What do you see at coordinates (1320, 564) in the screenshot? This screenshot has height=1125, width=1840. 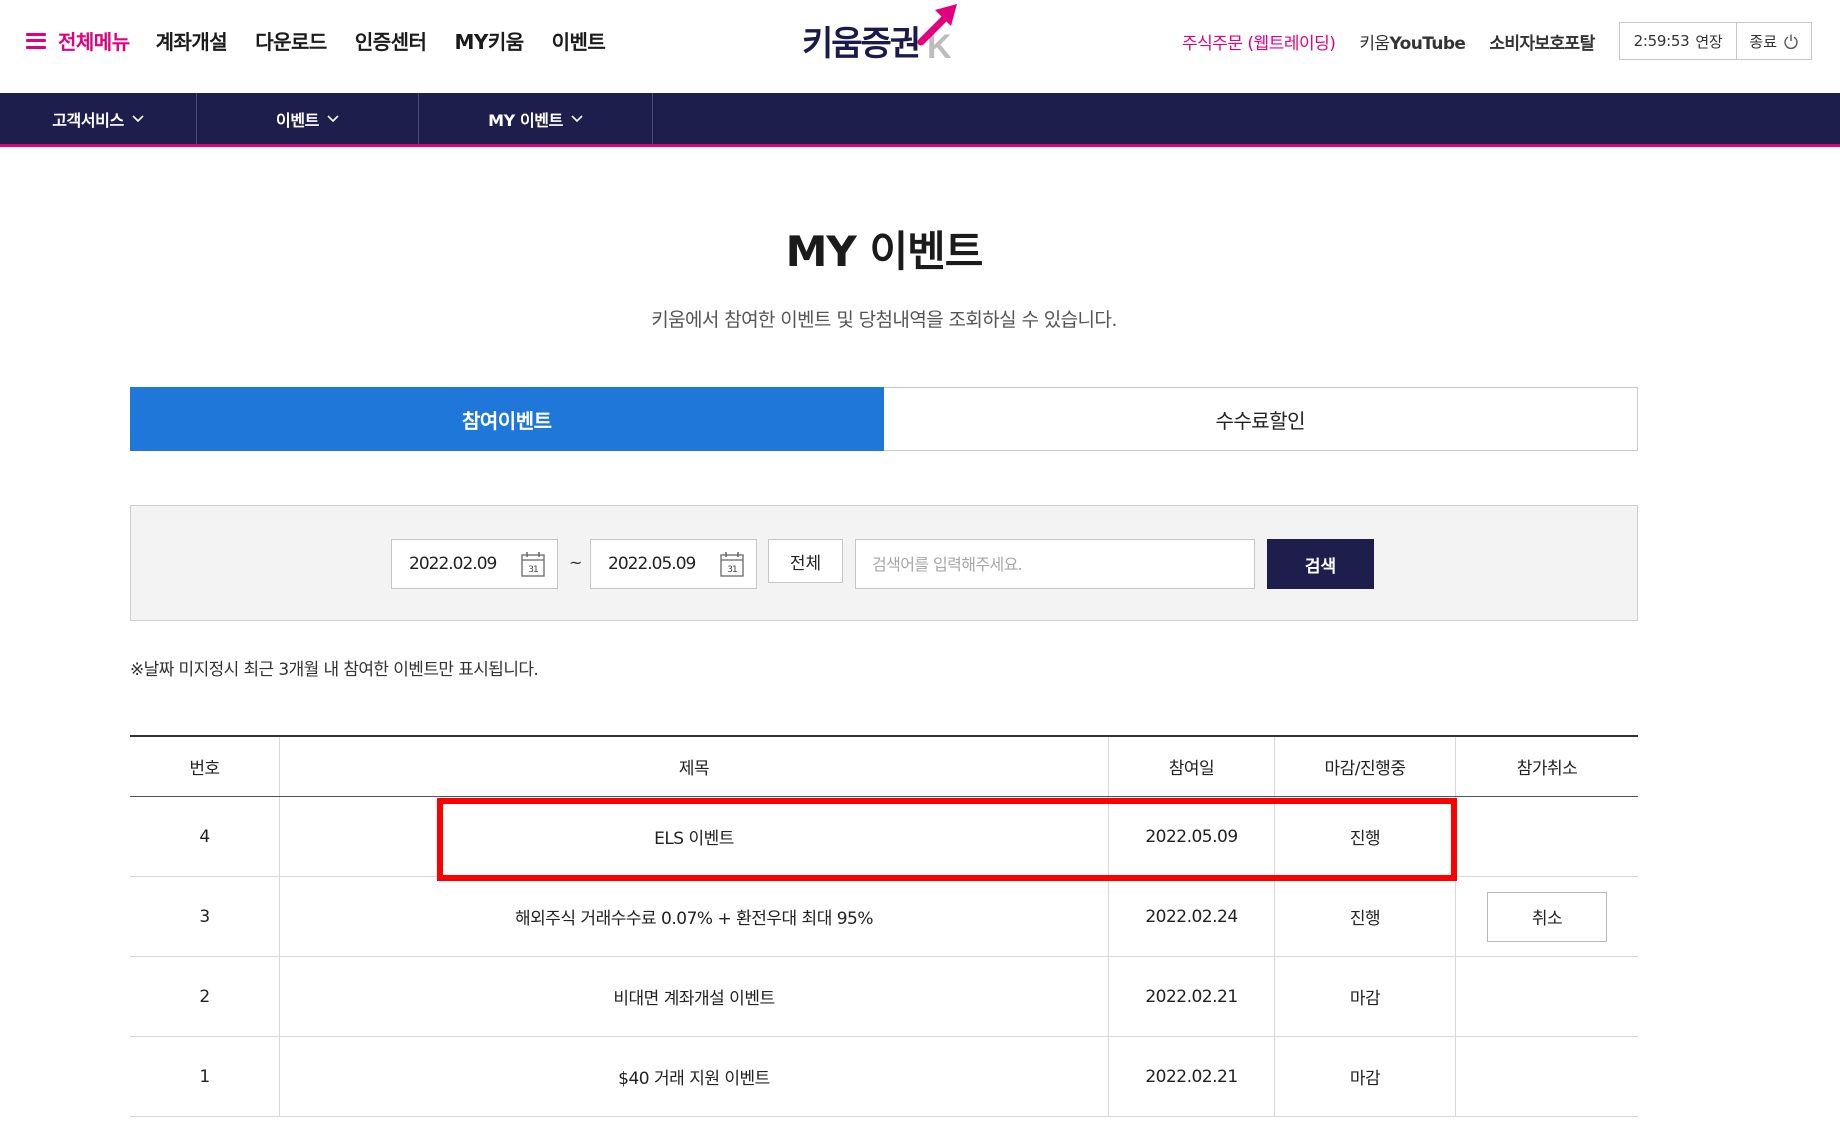 I see `search-button: 검색` at bounding box center [1320, 564].